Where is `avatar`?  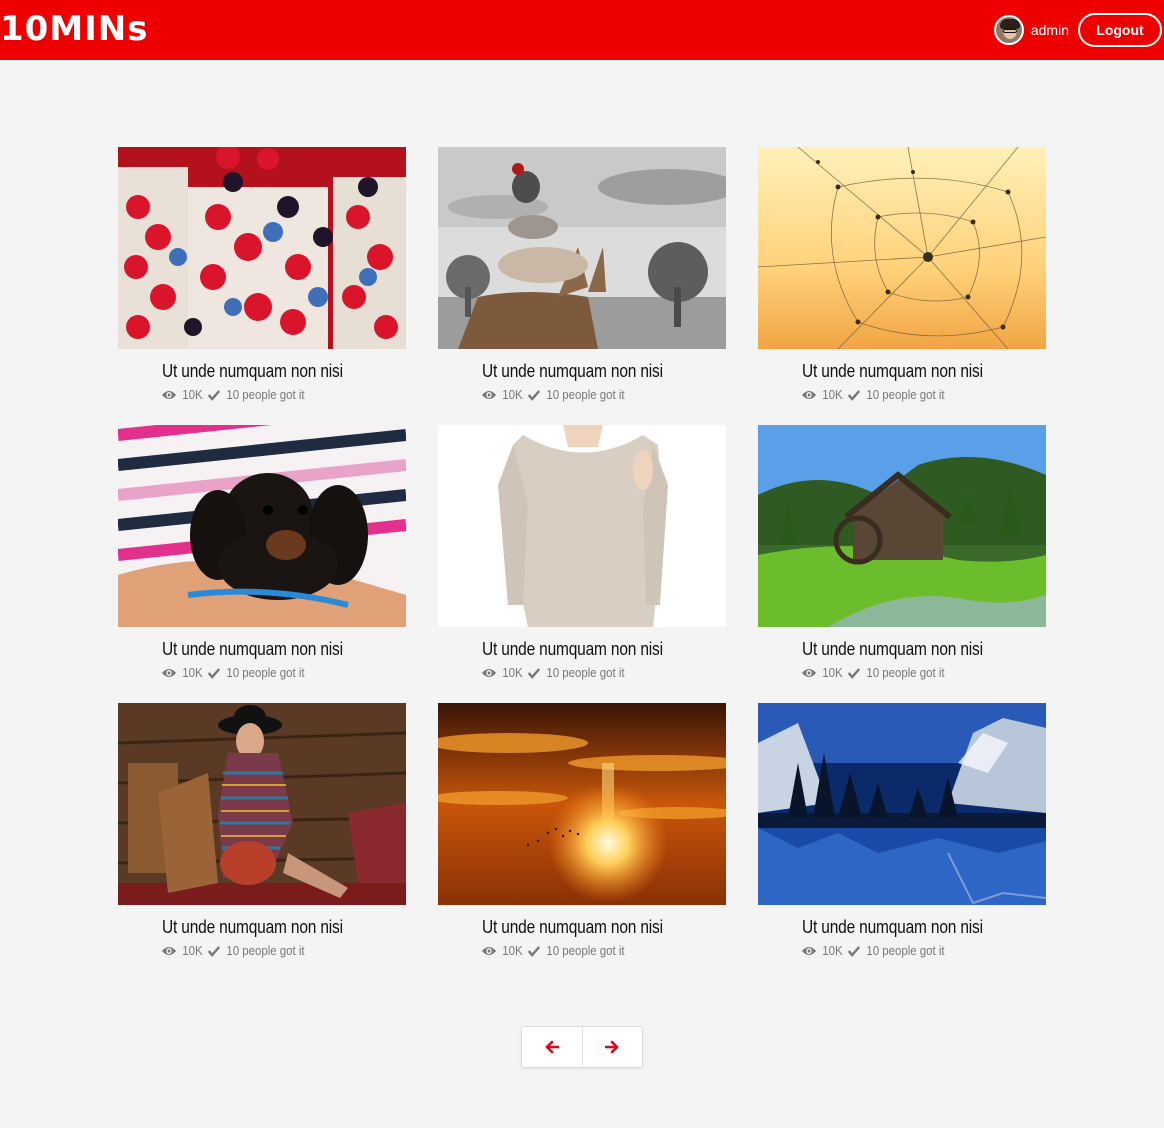 avatar is located at coordinates (1008, 30).